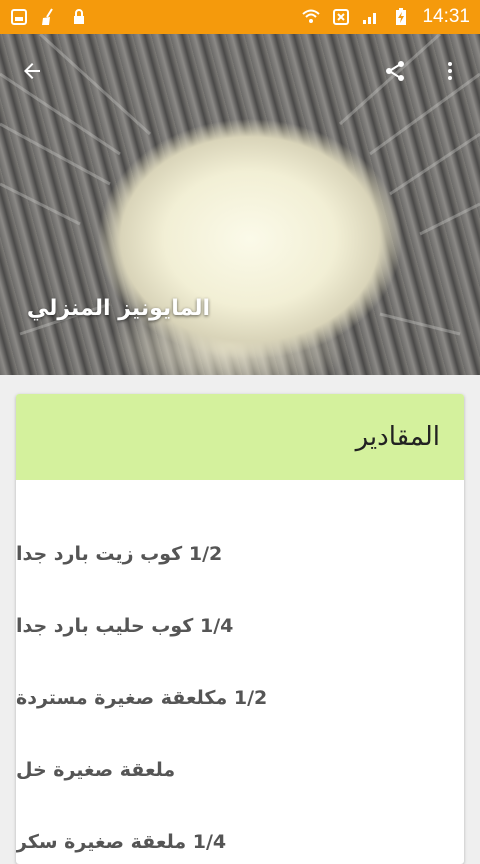 This screenshot has width=480, height=864. Describe the element at coordinates (446, 16) in the screenshot. I see `status-time: 14:31` at that location.